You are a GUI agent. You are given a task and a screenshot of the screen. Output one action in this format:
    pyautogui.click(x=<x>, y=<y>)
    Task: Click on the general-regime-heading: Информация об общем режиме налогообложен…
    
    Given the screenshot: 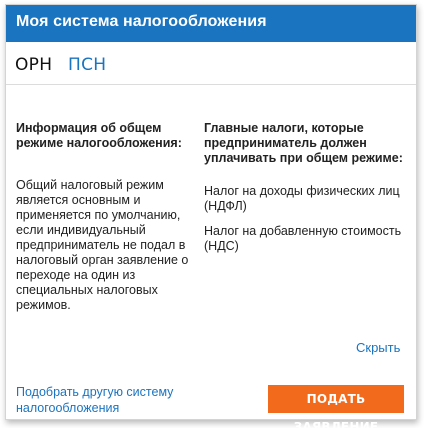 What is the action you would take?
    pyautogui.click(x=99, y=135)
    